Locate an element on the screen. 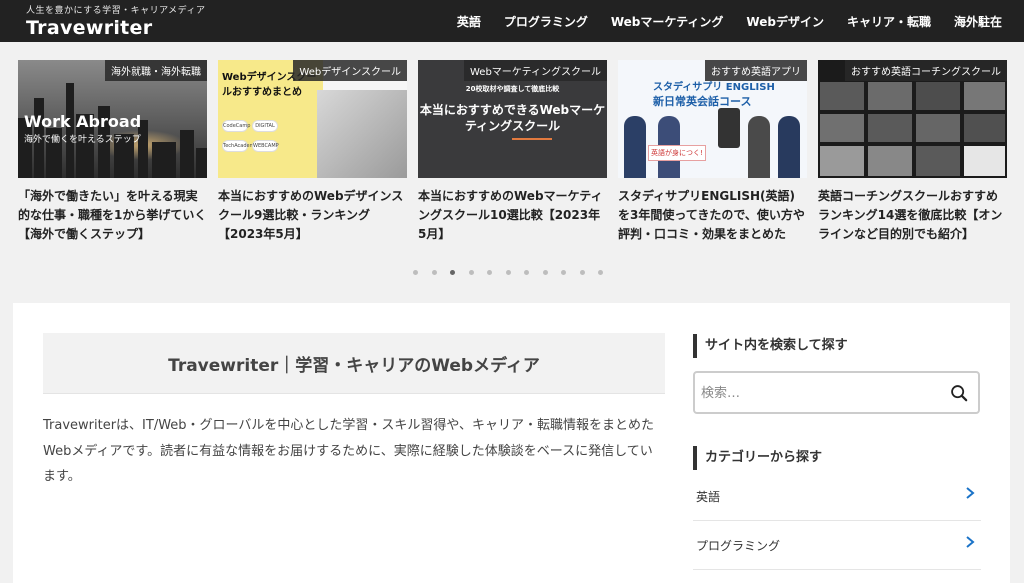 This screenshot has height=583, width=1024. brand: 人生を豊かにする学習・キャリアメディア Travewriter is located at coordinates (116, 21).